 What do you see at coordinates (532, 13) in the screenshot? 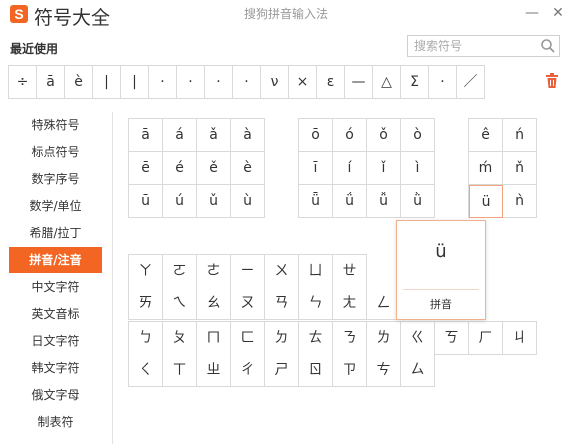
I see `minimize-button: —` at bounding box center [532, 13].